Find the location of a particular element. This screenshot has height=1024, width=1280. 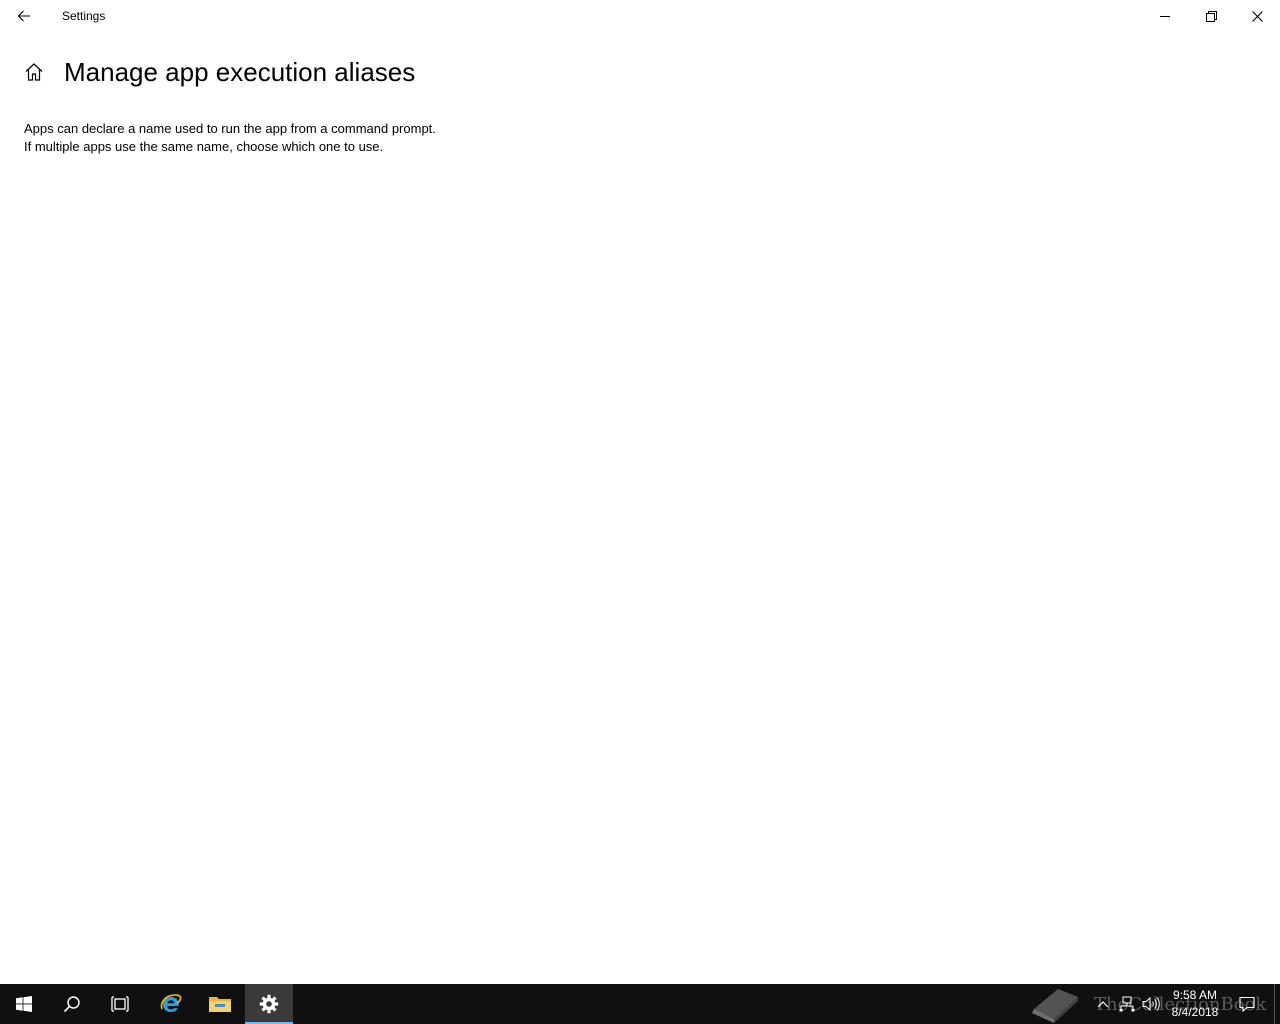

settings-taskbar-button is located at coordinates (269, 1004).